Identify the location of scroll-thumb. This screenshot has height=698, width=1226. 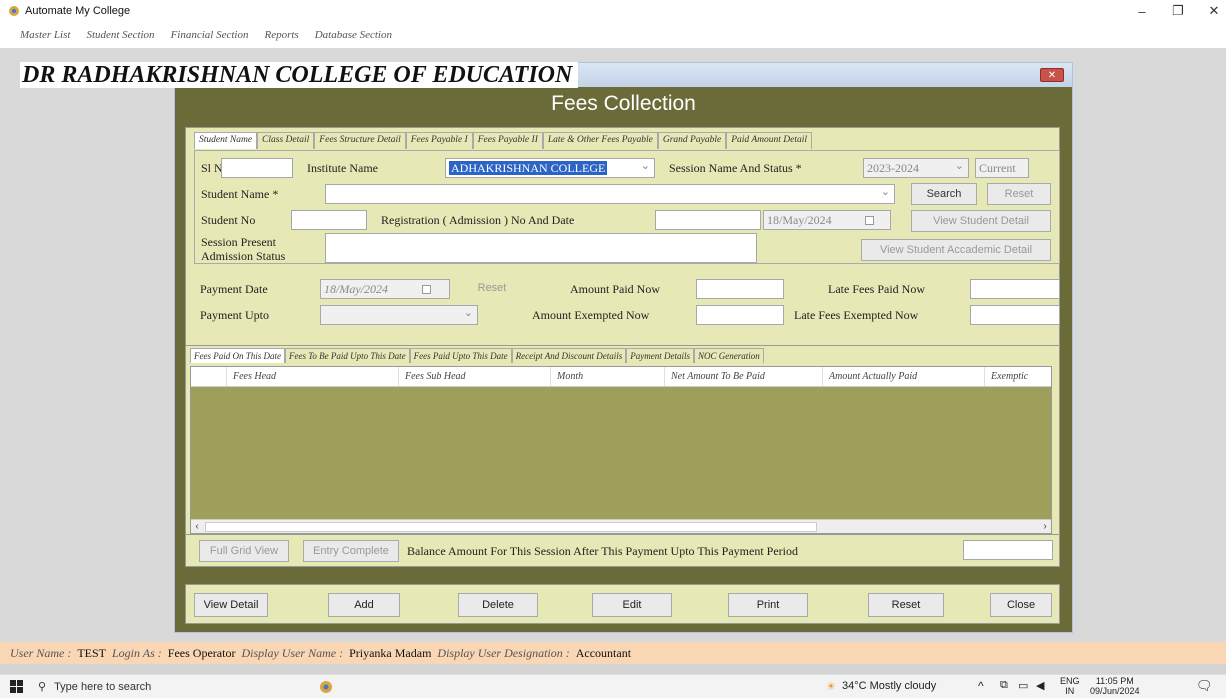
(511, 527).